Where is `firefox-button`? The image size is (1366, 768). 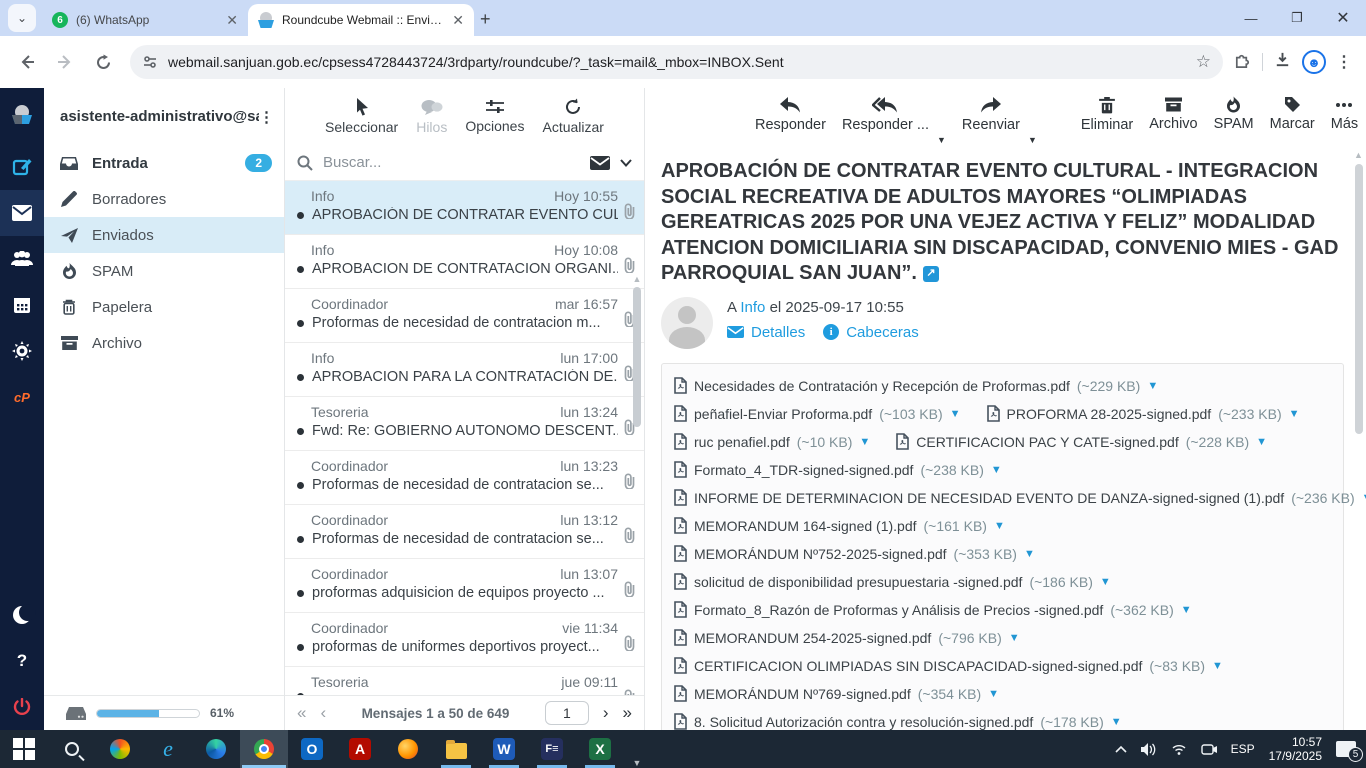
firefox-button is located at coordinates (408, 749).